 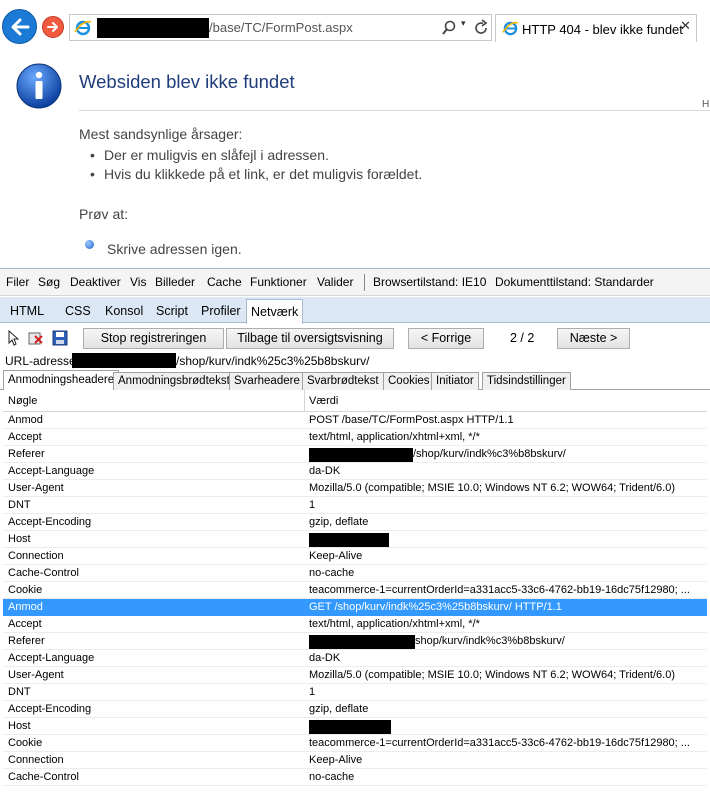 I want to click on tab-profiler: Profiler, so click(x=221, y=312).